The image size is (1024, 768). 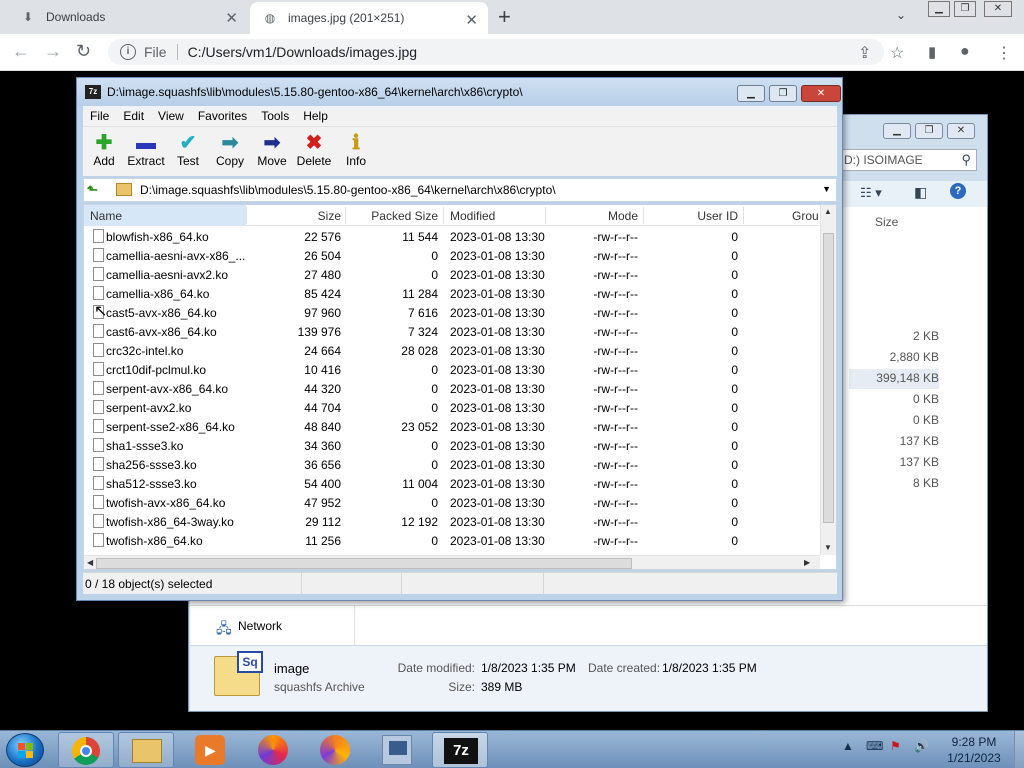 I want to click on scroll-up-icon: ▲, so click(x=828, y=211).